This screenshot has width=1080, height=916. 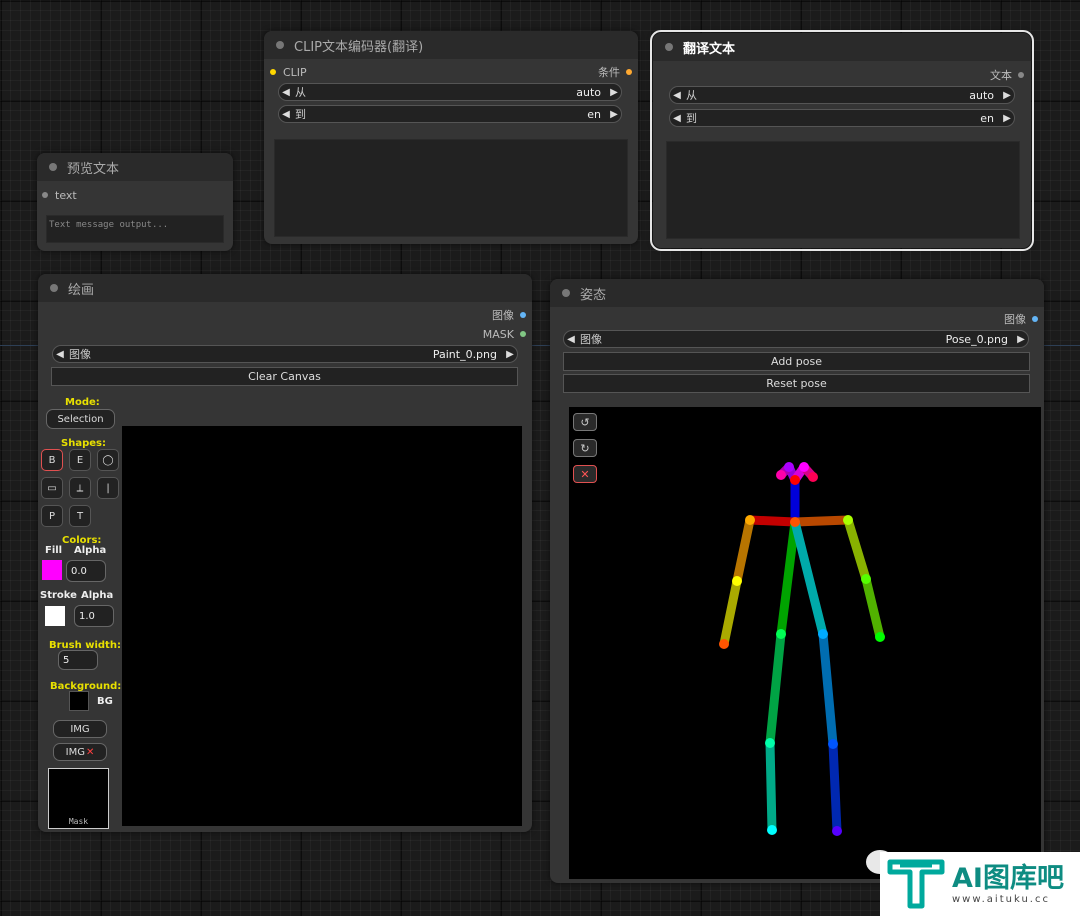 What do you see at coordinates (359, 47) in the screenshot?
I see `node-title: CLIP文本编码器(翻译)` at bounding box center [359, 47].